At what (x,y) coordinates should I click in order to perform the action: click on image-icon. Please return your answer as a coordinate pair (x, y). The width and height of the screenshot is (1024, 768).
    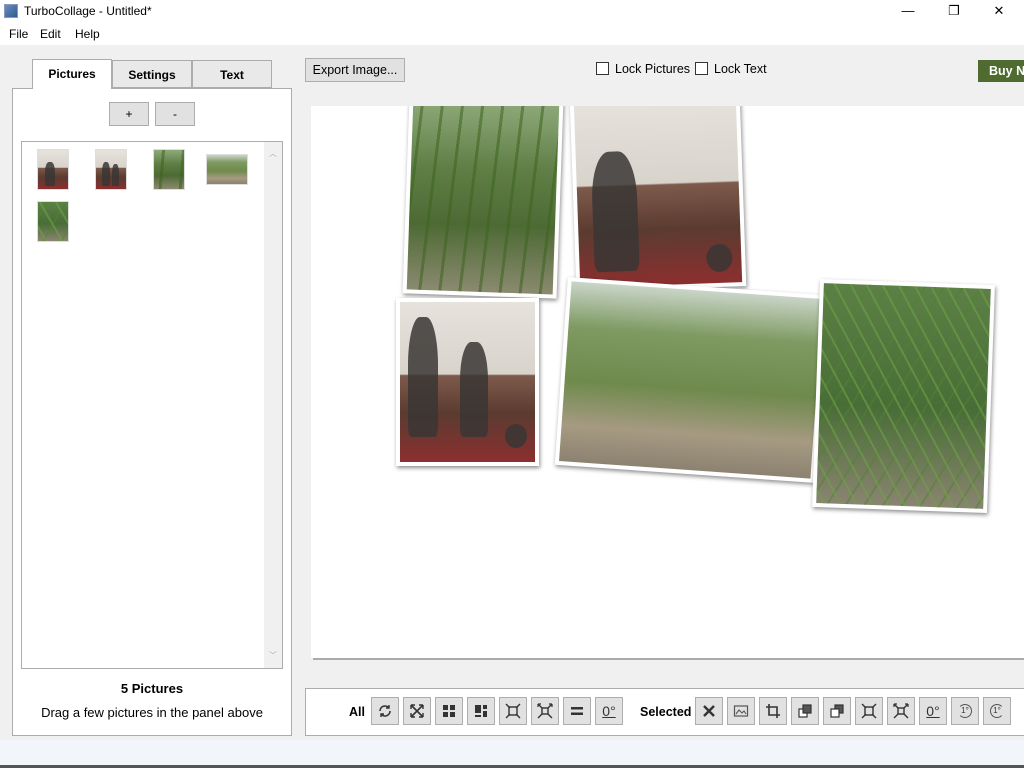
    Looking at the image, I should click on (741, 711).